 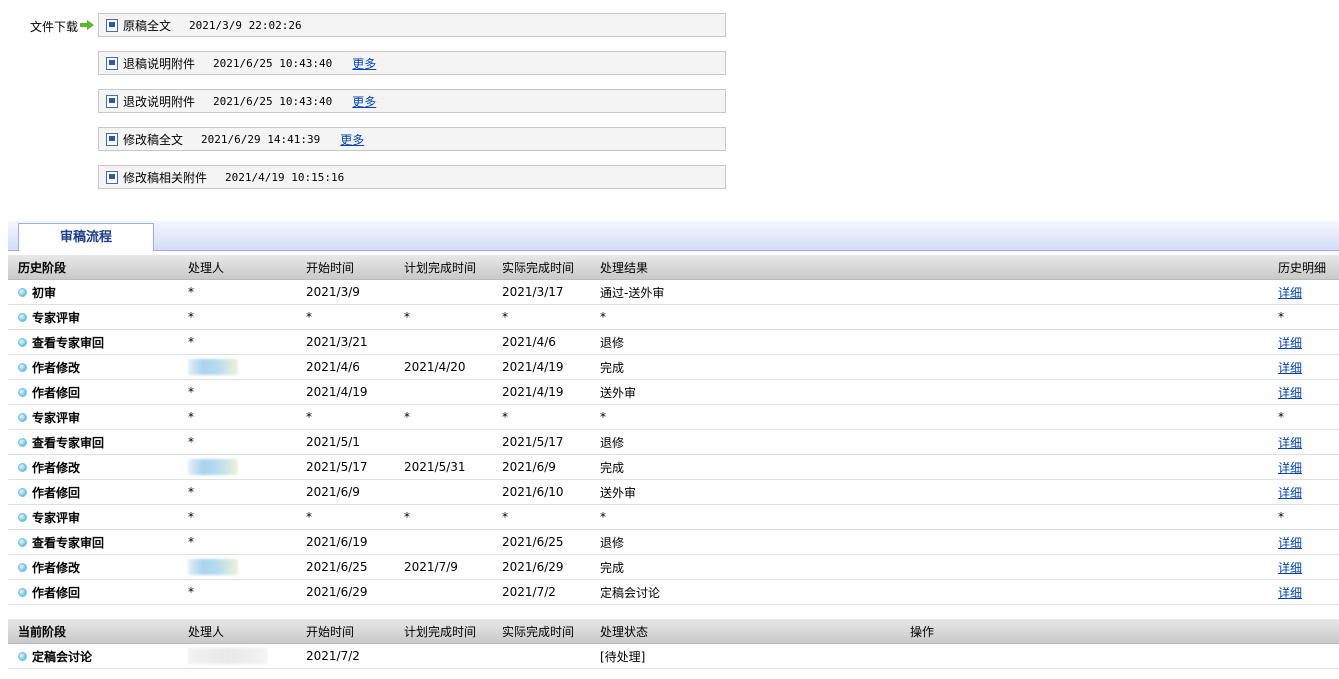 I want to click on start-cell: 2021/4/6, so click(x=345, y=367).